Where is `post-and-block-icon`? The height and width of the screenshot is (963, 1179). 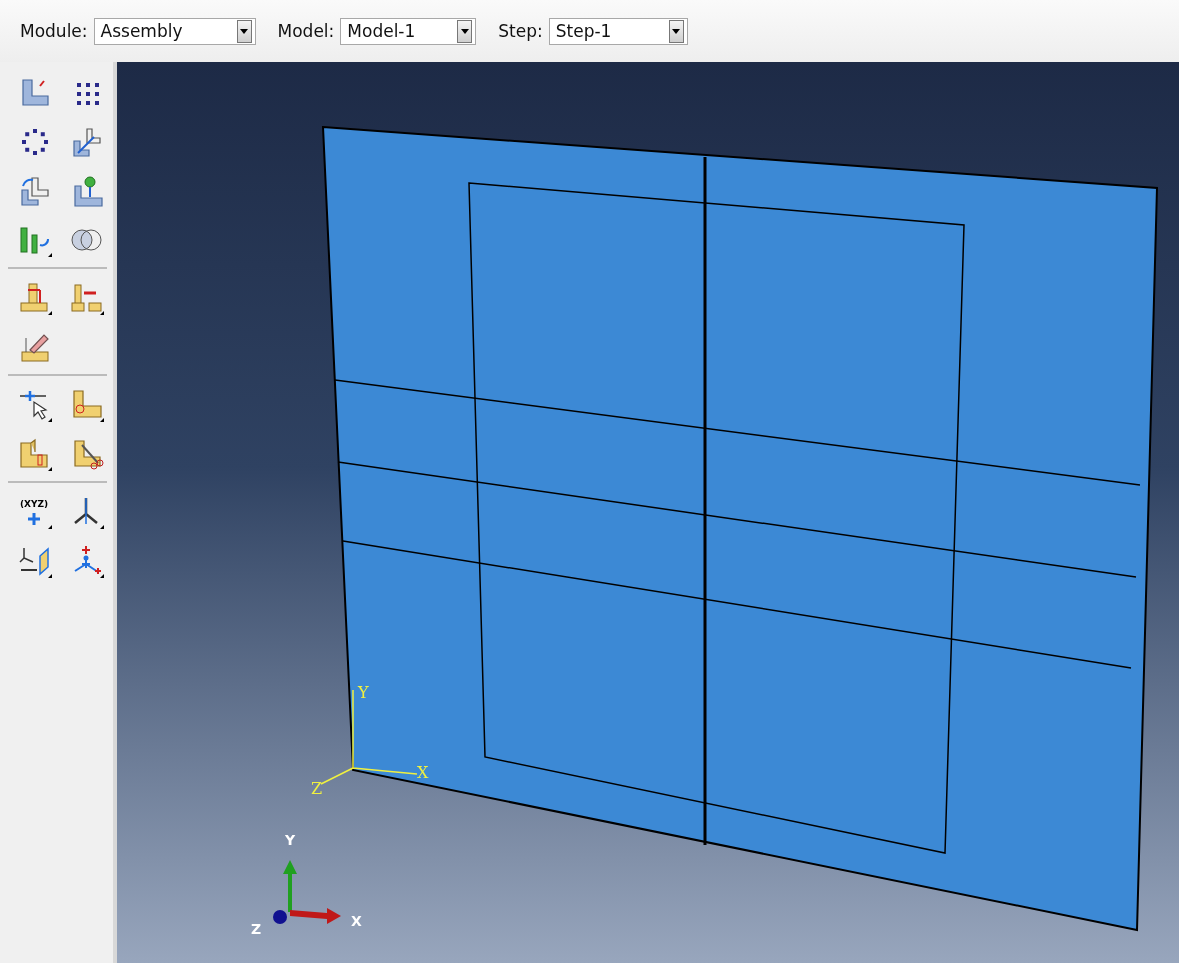
post-and-block-icon is located at coordinates (87, 298).